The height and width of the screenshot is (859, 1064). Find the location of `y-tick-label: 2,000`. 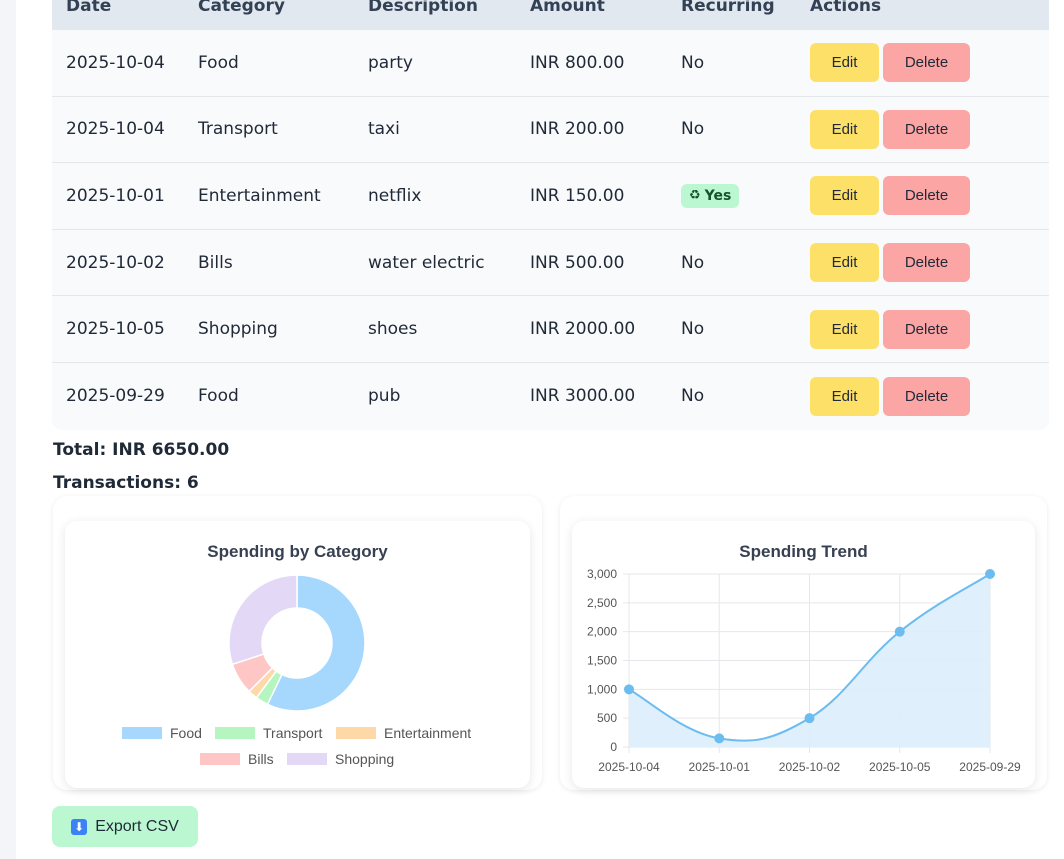

y-tick-label: 2,000 is located at coordinates (602, 632).